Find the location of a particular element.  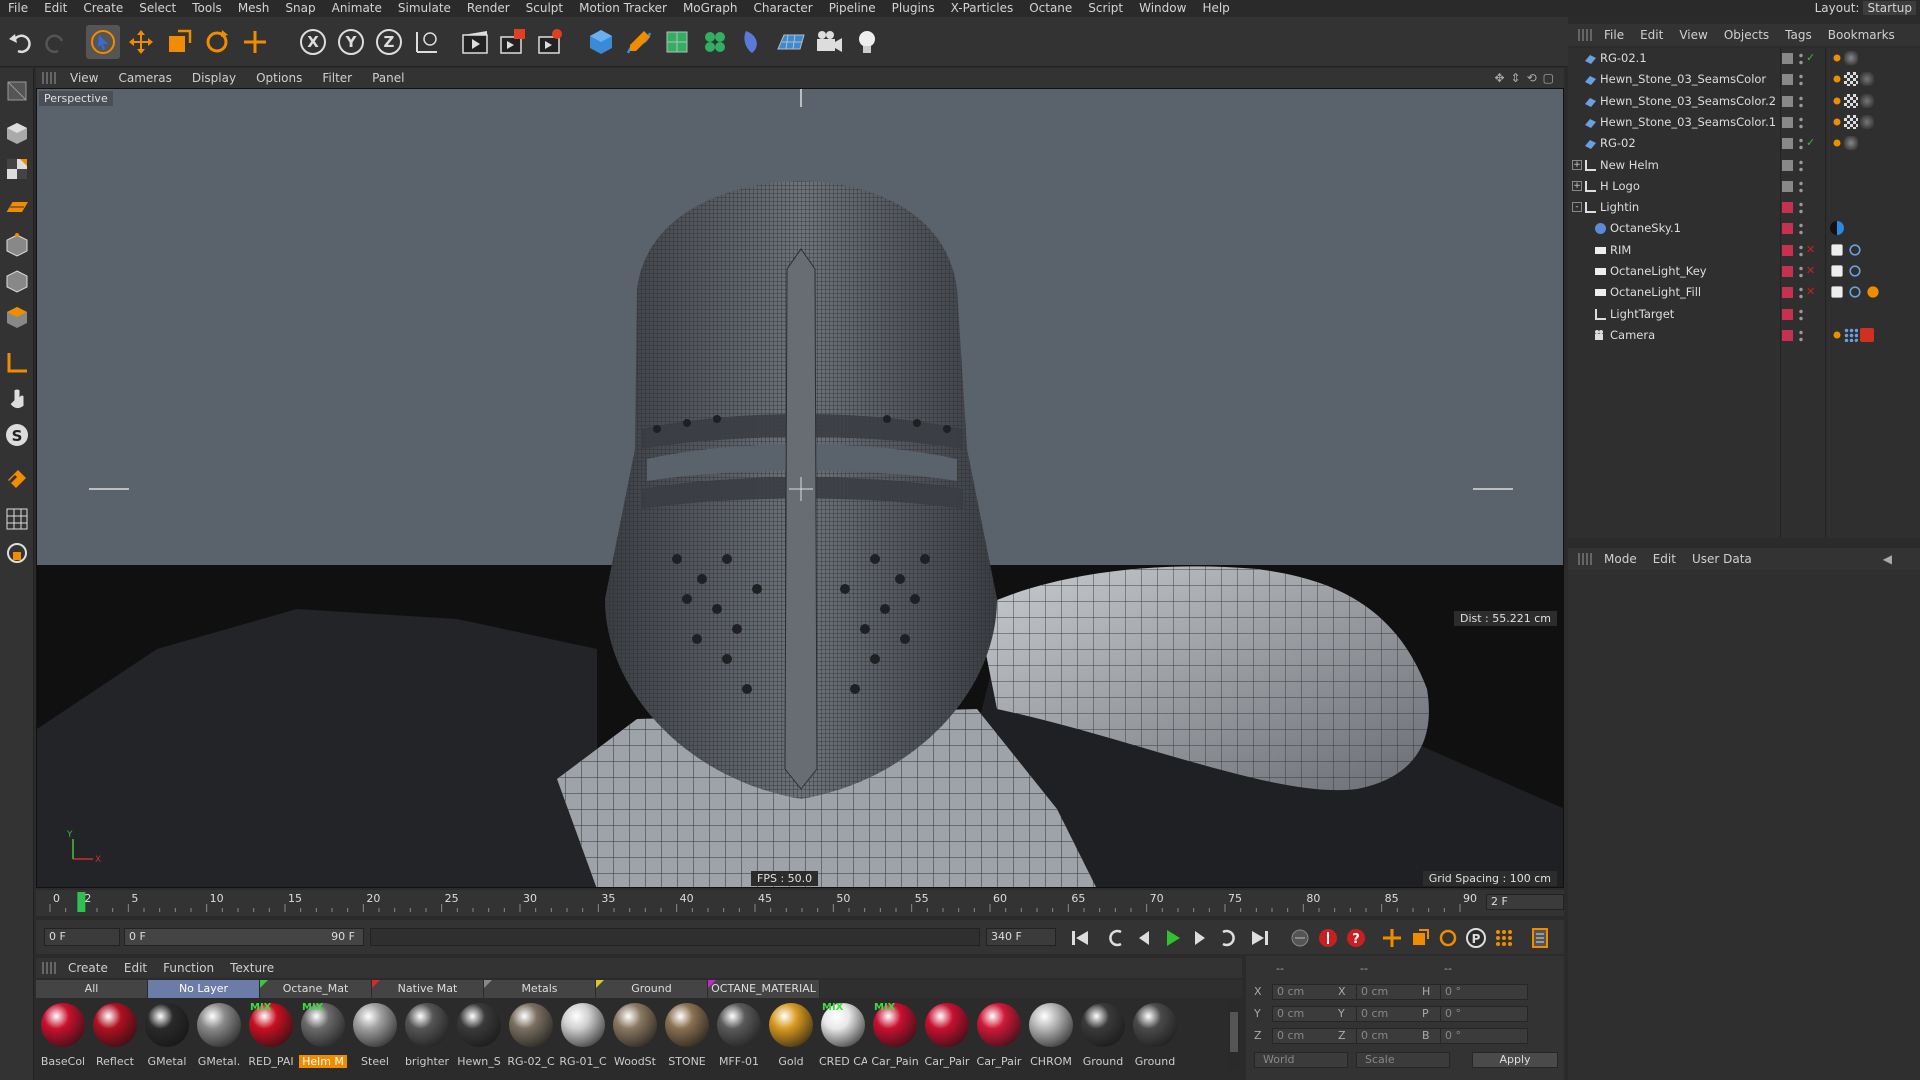

viewport-menu-display: Display is located at coordinates (214, 78).